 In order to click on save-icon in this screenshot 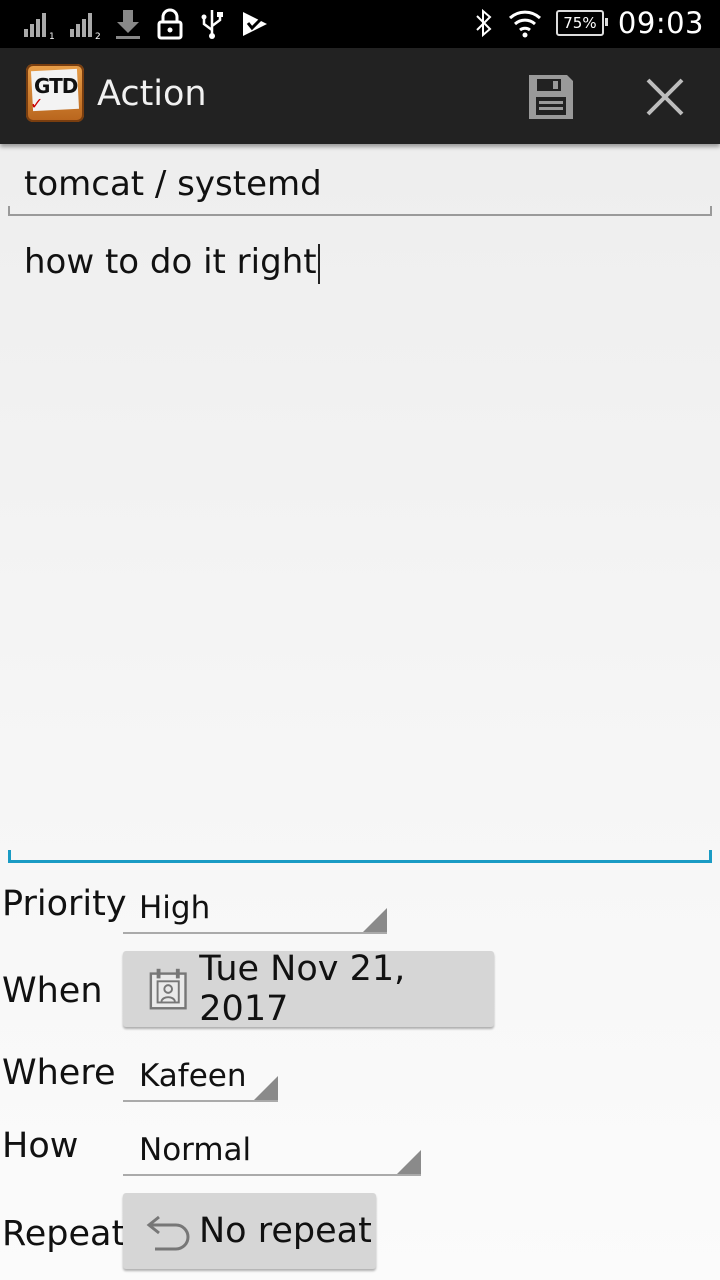, I will do `click(551, 97)`.